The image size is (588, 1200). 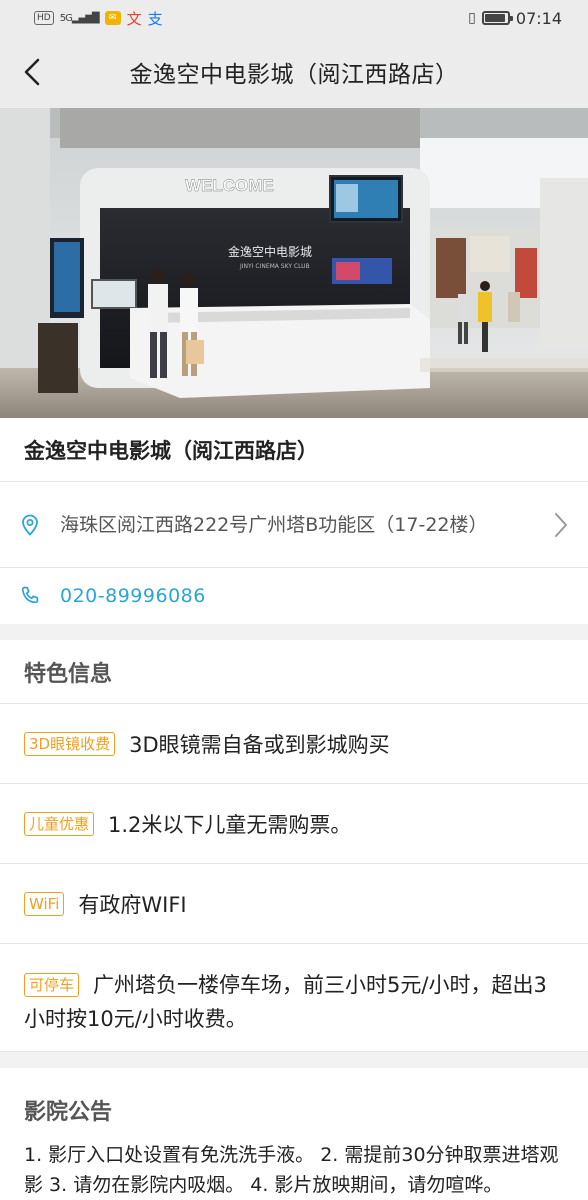 What do you see at coordinates (79, 18) in the screenshot?
I see `signal-icon: 5G▂▄▆█` at bounding box center [79, 18].